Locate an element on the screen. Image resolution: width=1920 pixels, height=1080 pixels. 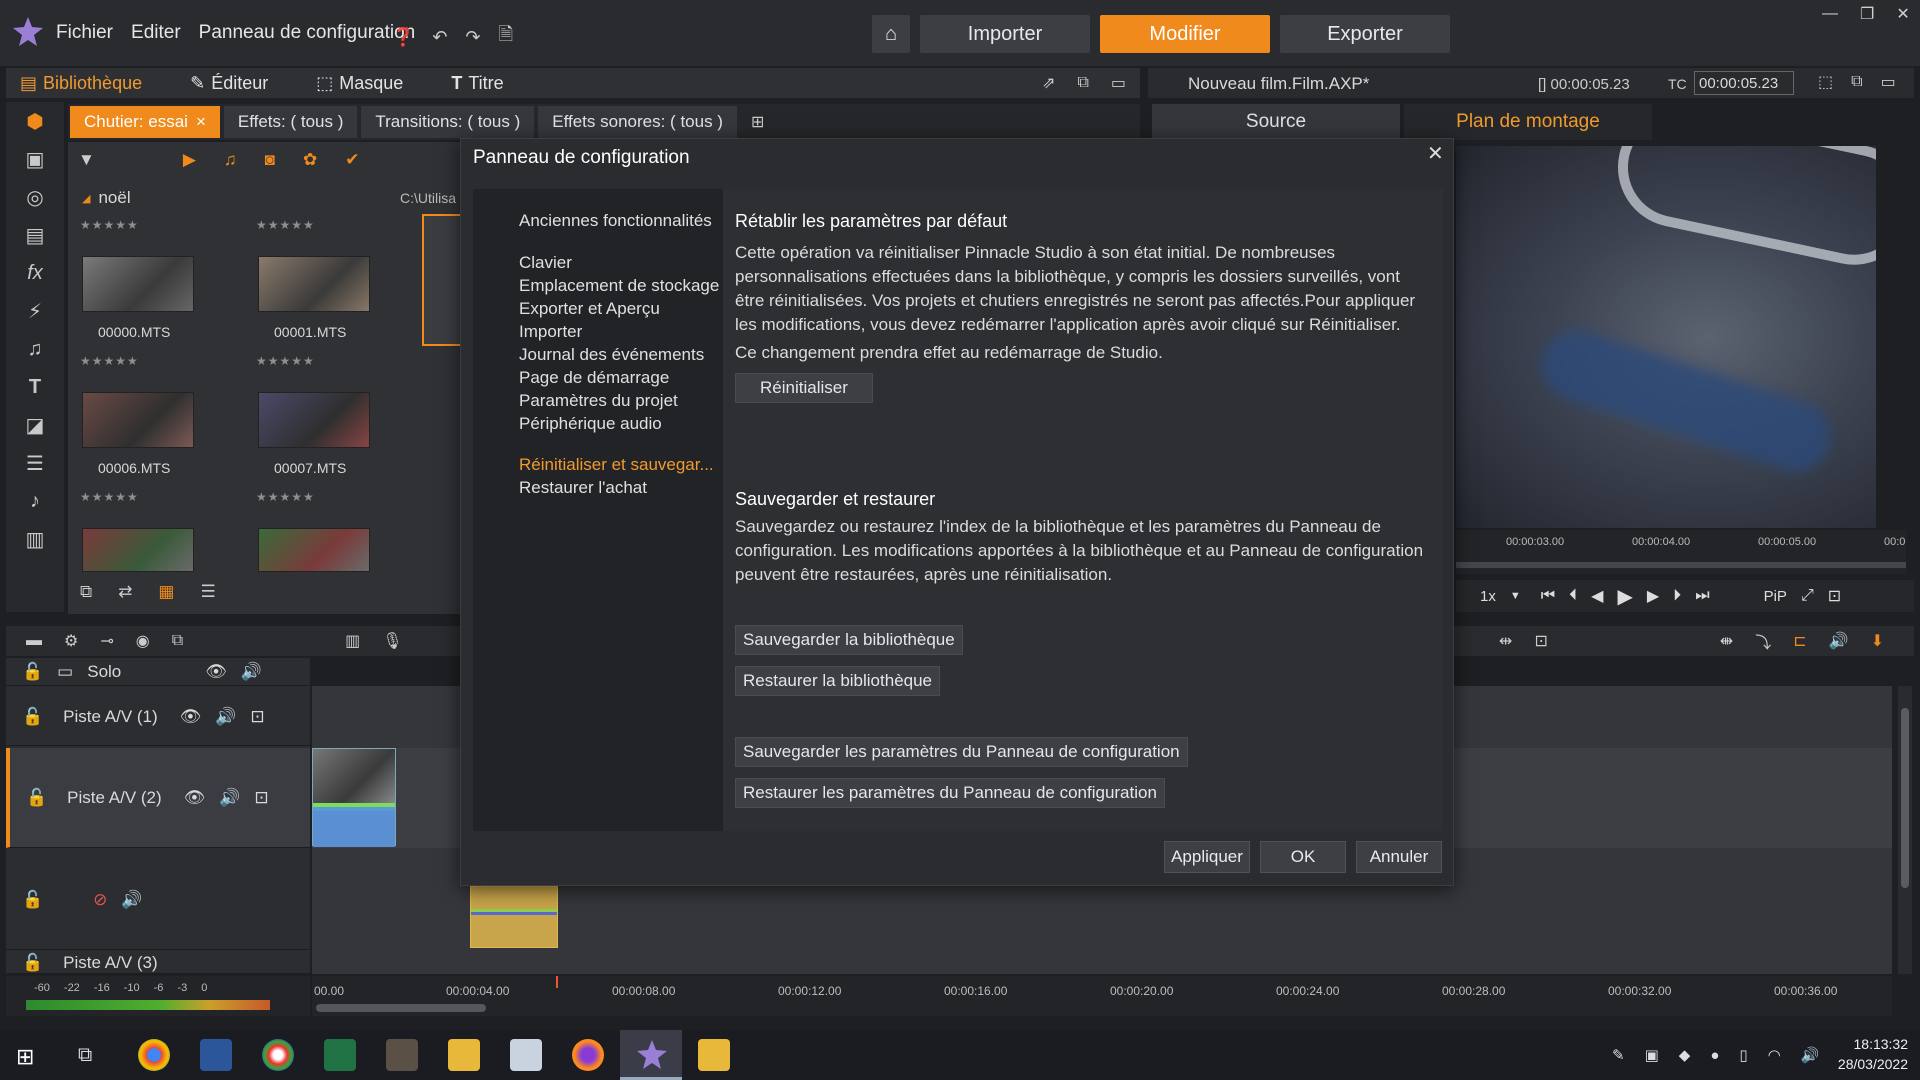
color-app-icon is located at coordinates (278, 1055).